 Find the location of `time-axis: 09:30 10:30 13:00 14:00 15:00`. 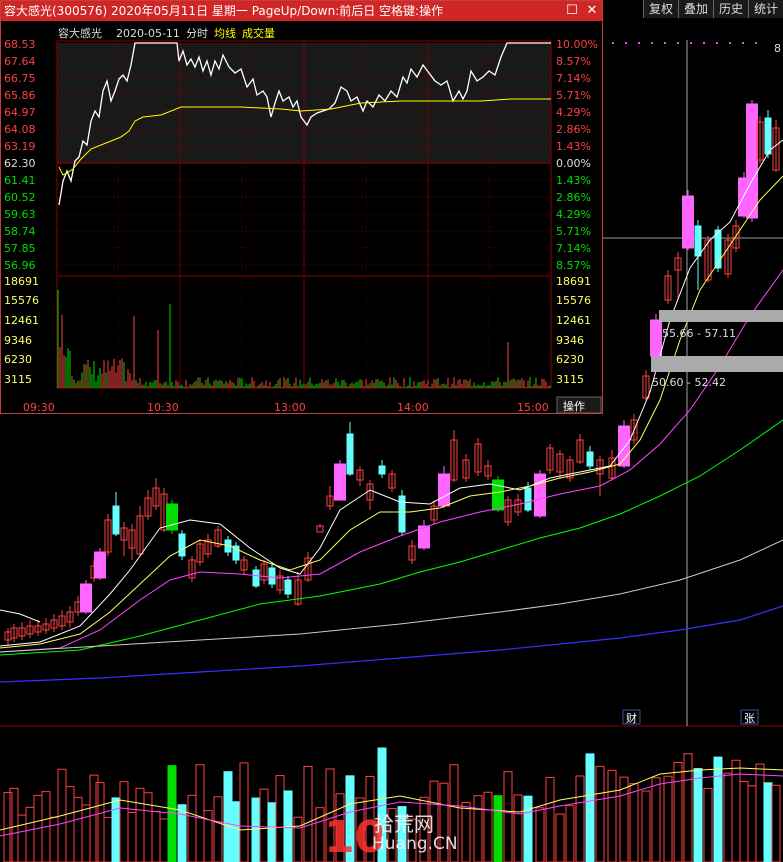

time-axis: 09:30 10:30 13:00 14:00 15:00 is located at coordinates (286, 407).